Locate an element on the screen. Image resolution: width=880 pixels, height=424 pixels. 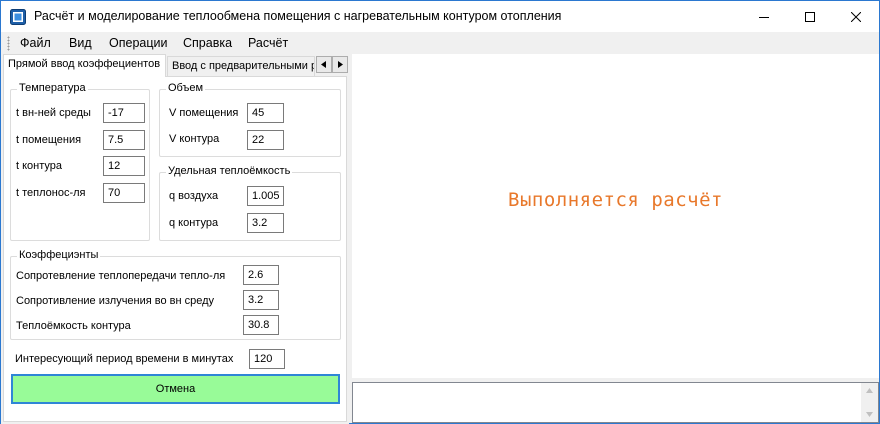
radiation-resistance-field: 3.2 is located at coordinates (261, 300).